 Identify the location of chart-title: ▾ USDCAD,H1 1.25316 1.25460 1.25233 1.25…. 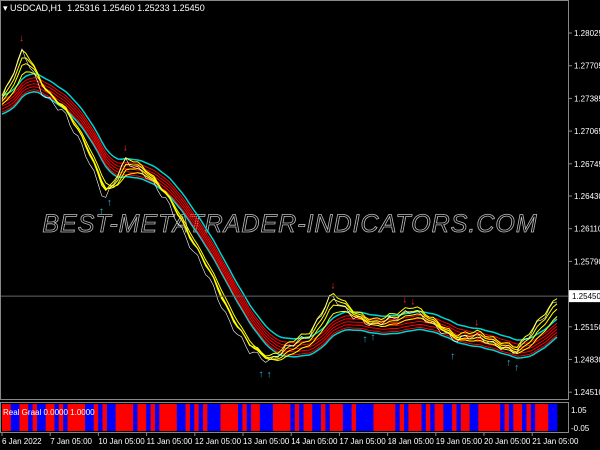
(104, 8).